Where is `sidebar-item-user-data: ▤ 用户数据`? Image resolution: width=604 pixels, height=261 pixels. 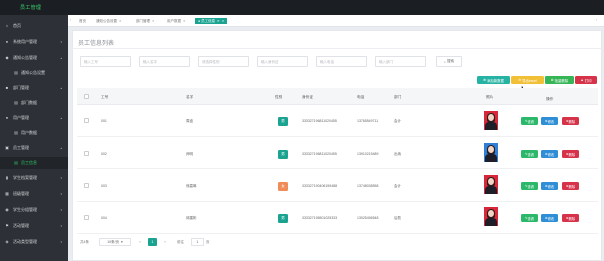
sidebar-item-user-data: ▤ 用户数据 is located at coordinates (34, 133).